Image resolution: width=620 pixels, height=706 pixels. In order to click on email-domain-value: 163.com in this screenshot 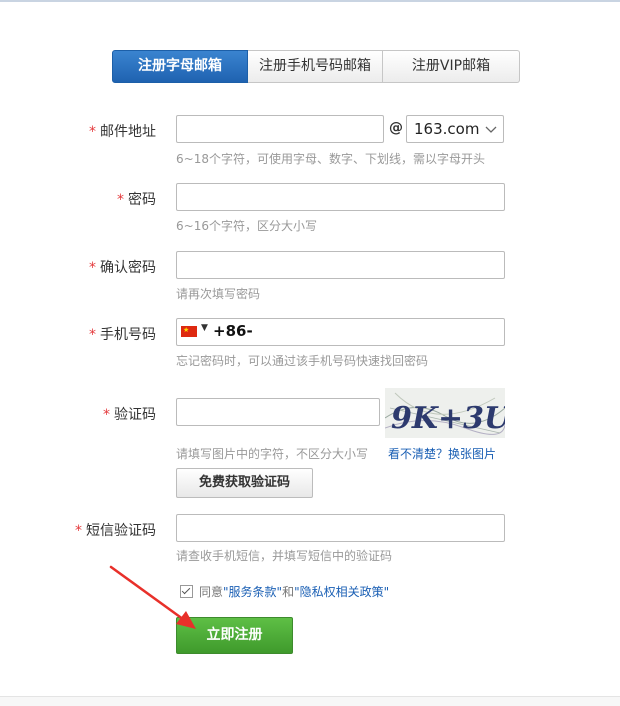, I will do `click(447, 129)`.